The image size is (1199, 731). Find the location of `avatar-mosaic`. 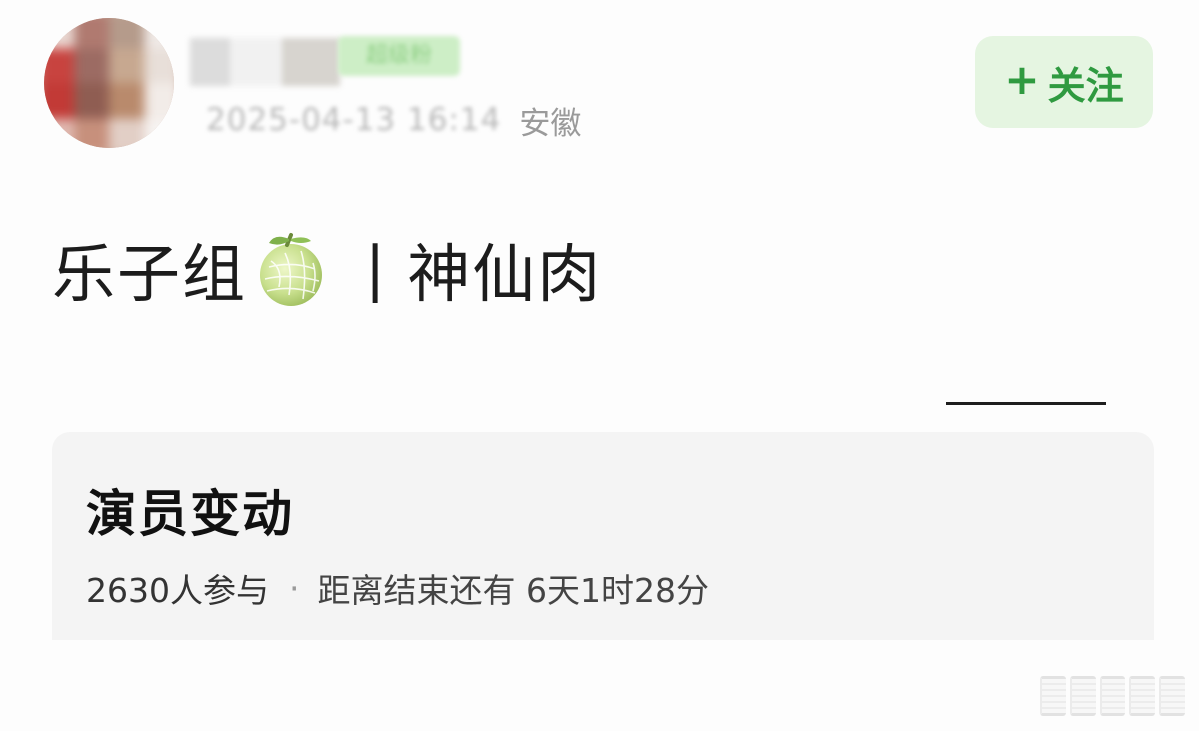

avatar-mosaic is located at coordinates (109, 83).